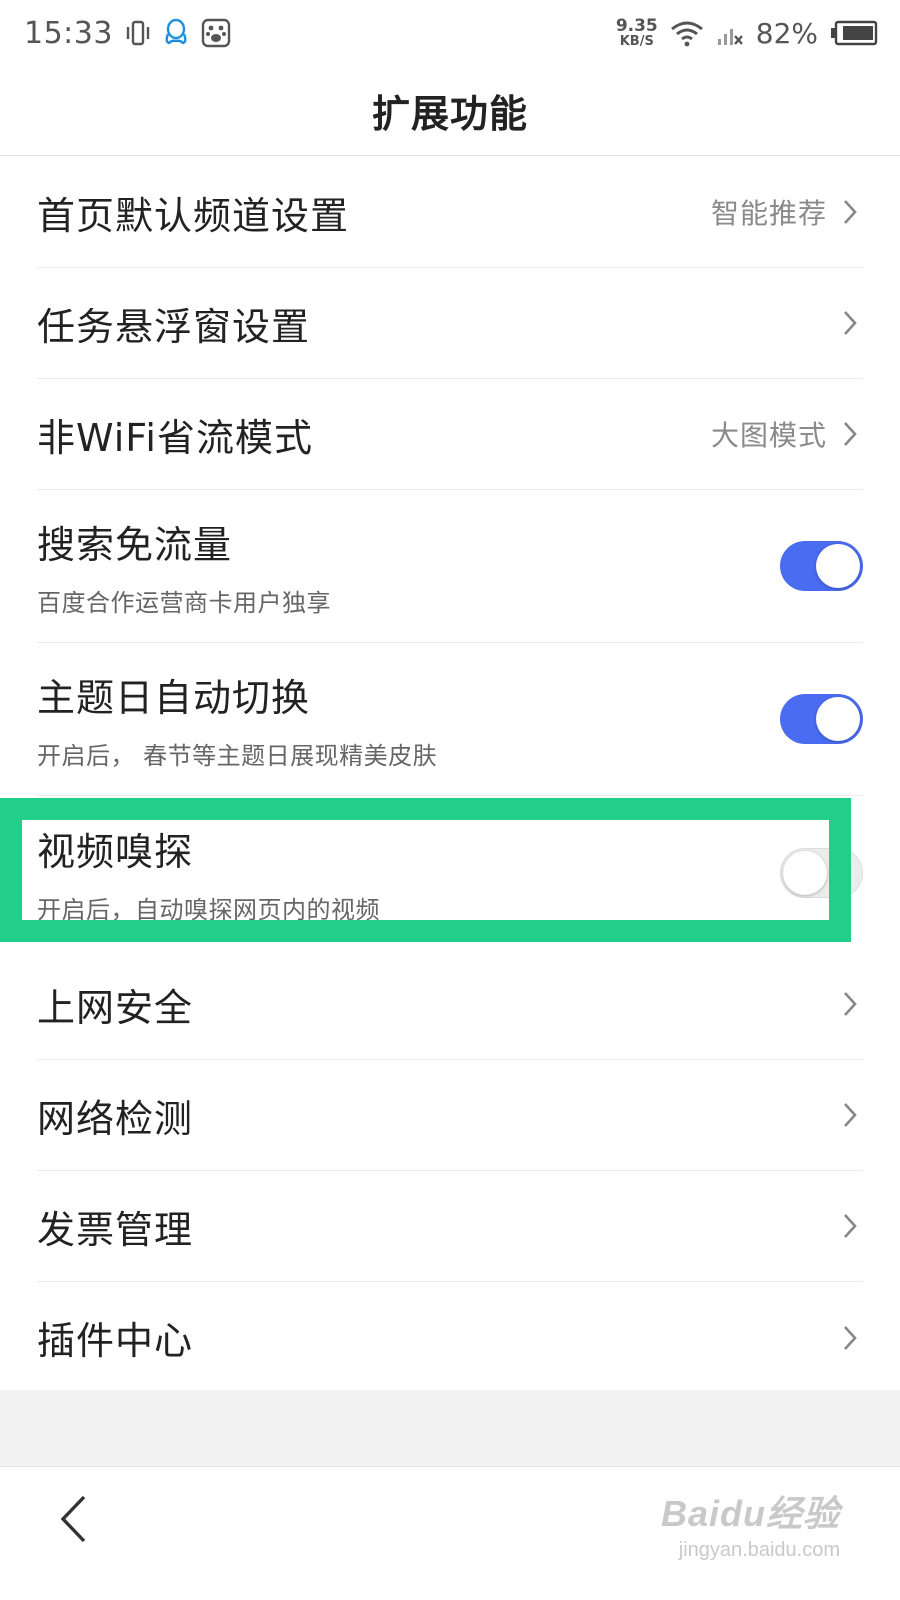 The width and height of the screenshot is (900, 1600). I want to click on watermark-logo: Baidu经验, so click(750, 1513).